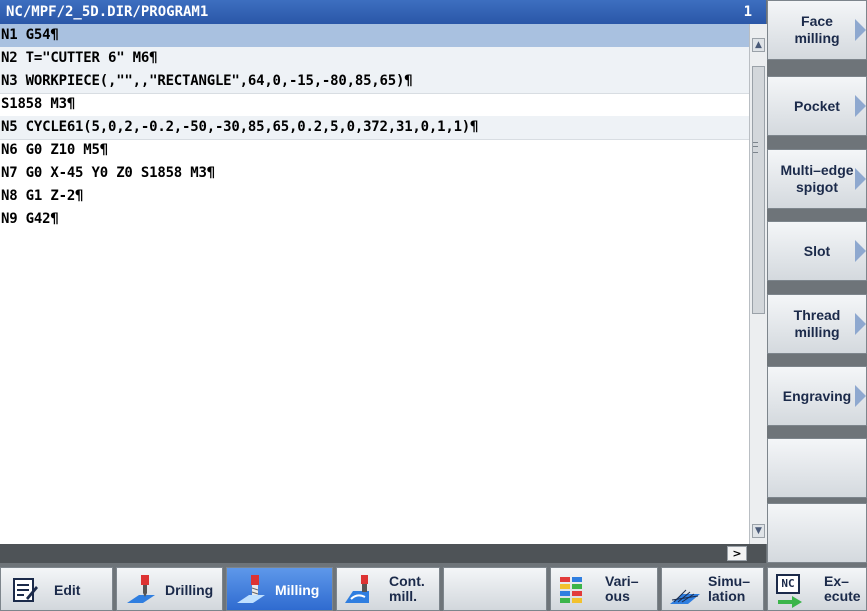  Describe the element at coordinates (54, 150) in the screenshot. I see `code-text: N6 G0 Z10 M5¶` at that location.